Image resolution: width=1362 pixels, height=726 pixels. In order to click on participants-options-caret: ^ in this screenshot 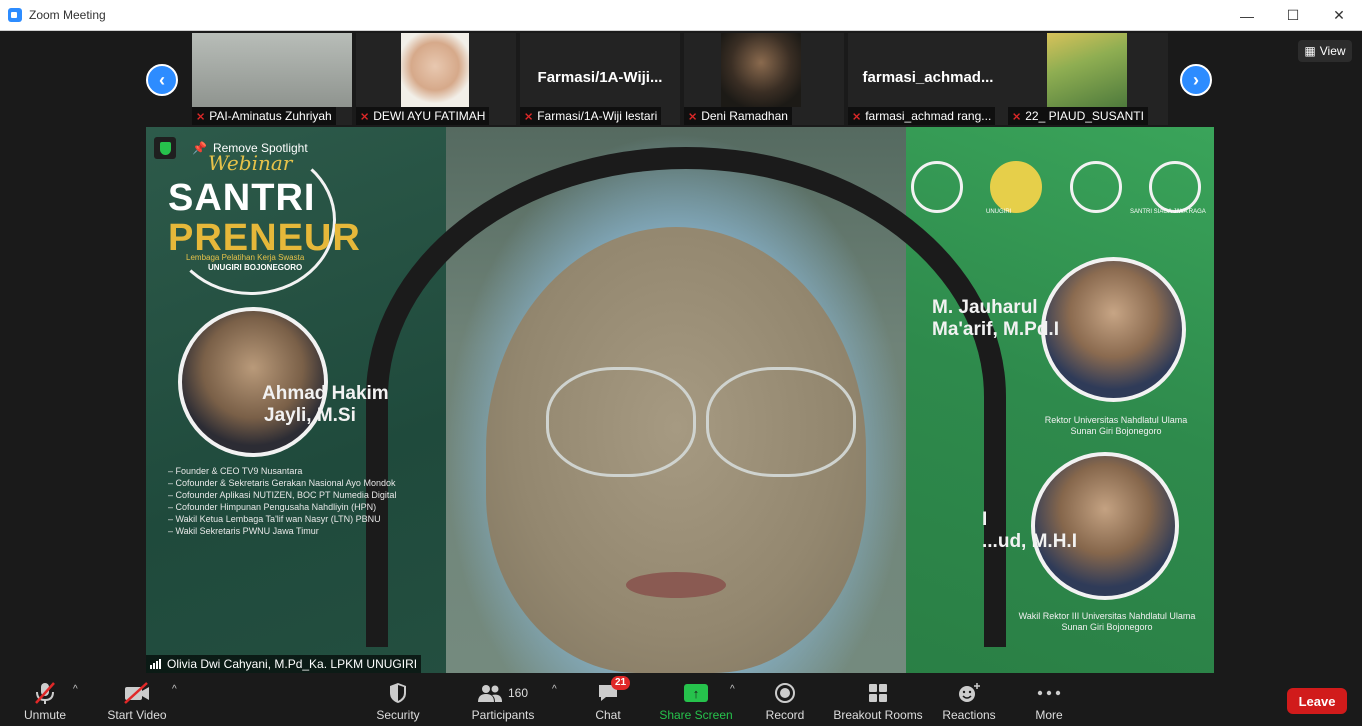, I will do `click(554, 689)`.